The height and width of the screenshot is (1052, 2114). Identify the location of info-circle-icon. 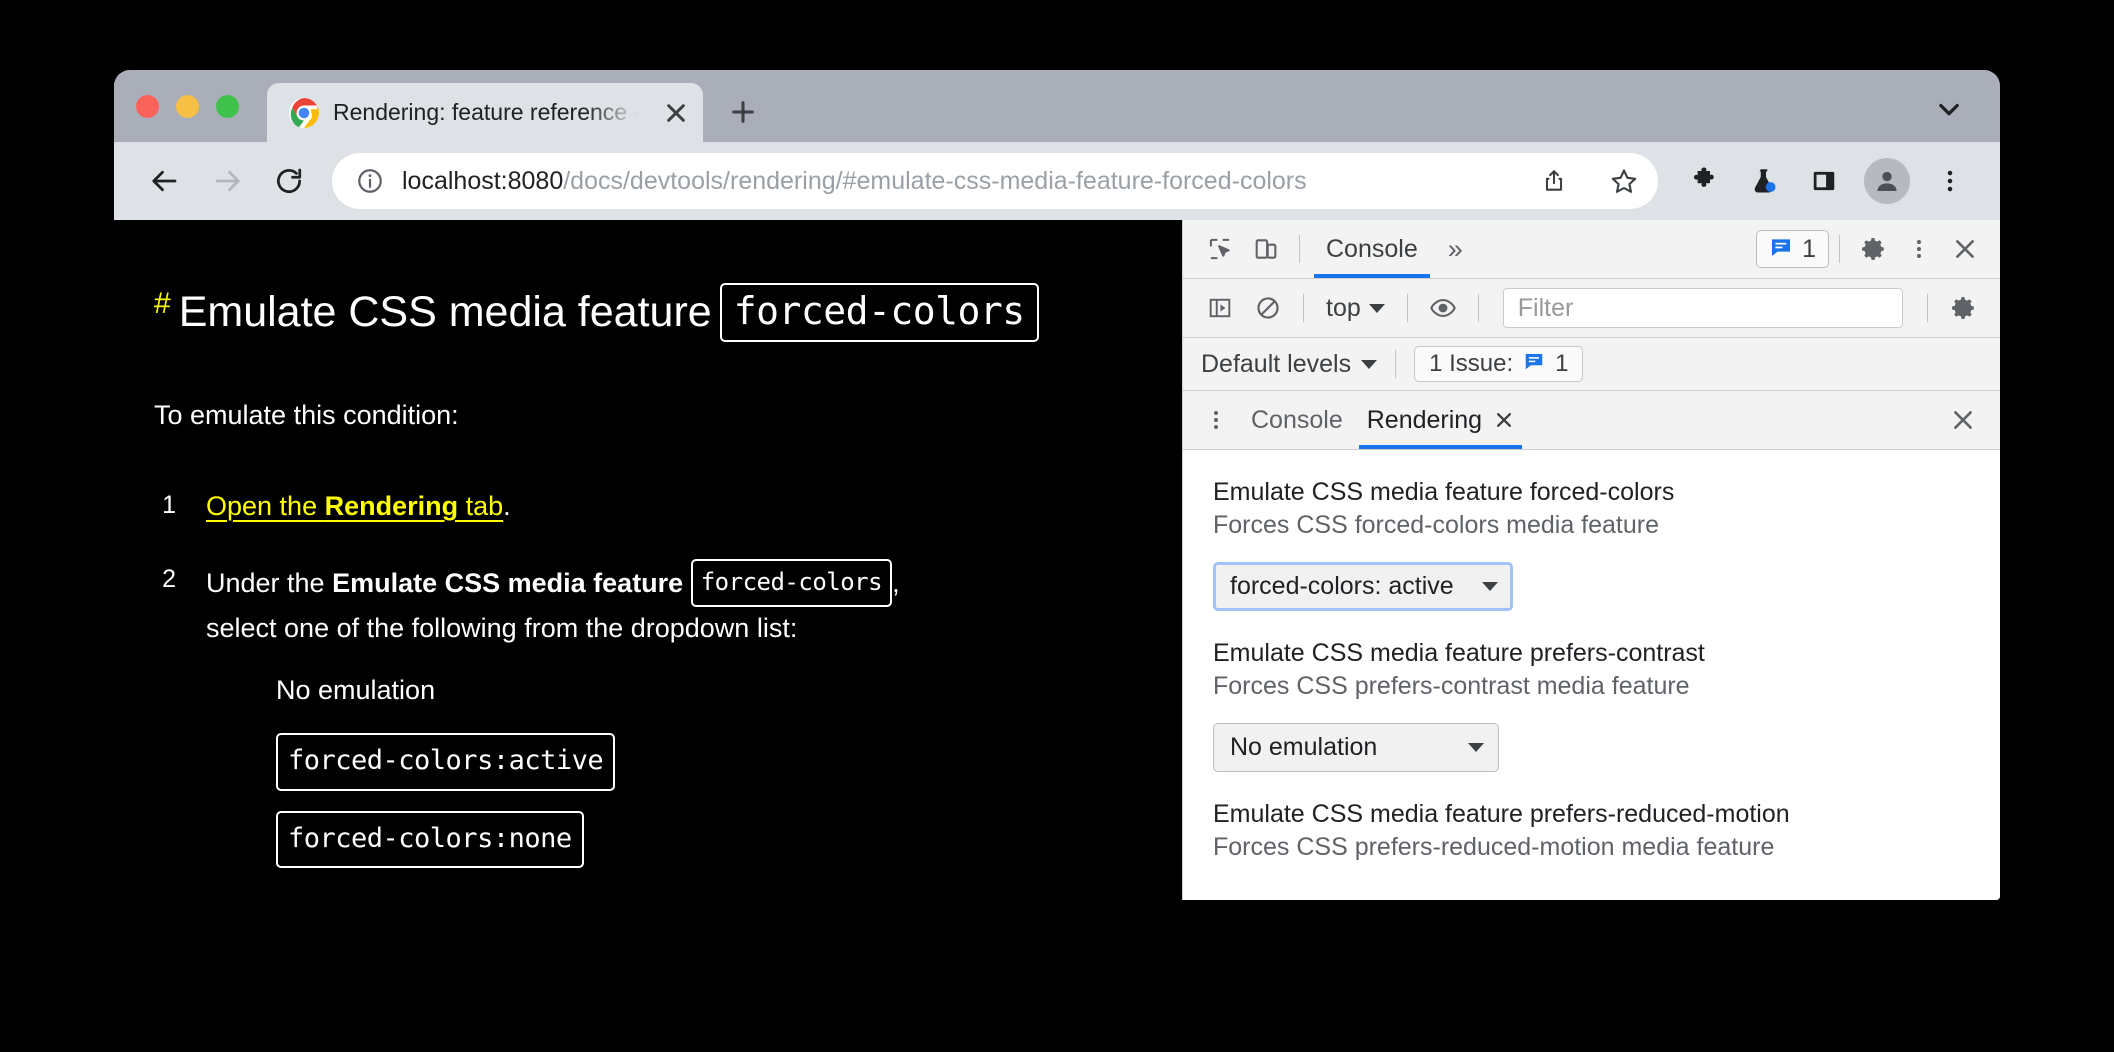
(370, 181).